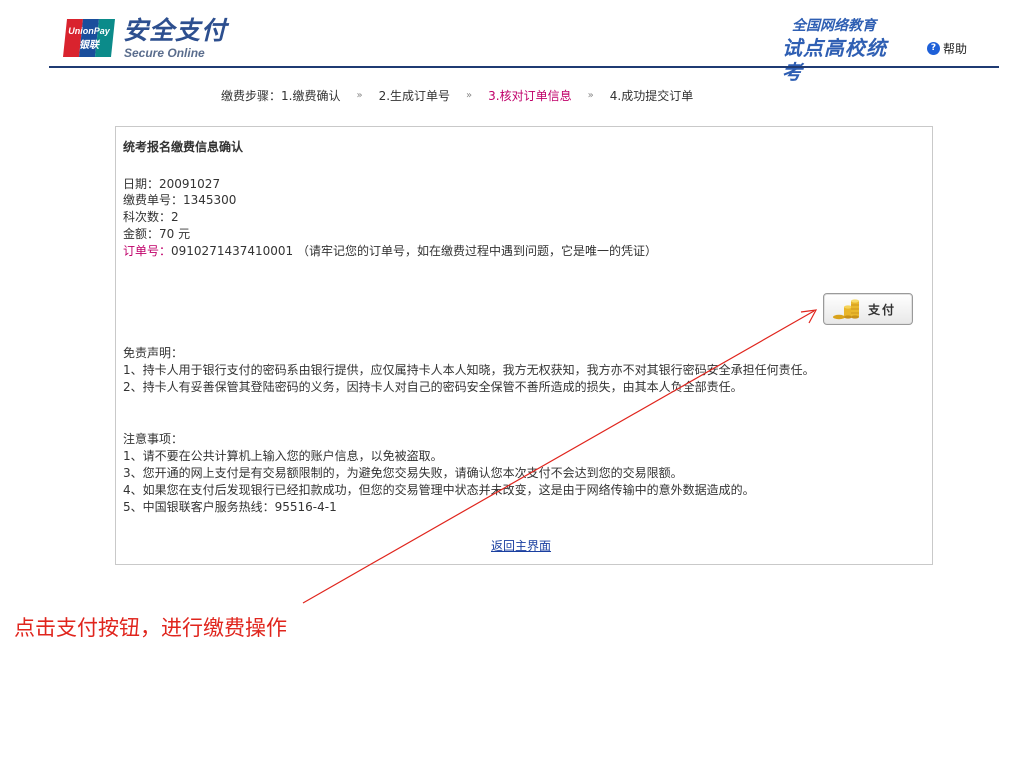 This screenshot has width=1024, height=768. Describe the element at coordinates (834, 60) in the screenshot. I see `header-exam-title: 试点高校统考` at that location.